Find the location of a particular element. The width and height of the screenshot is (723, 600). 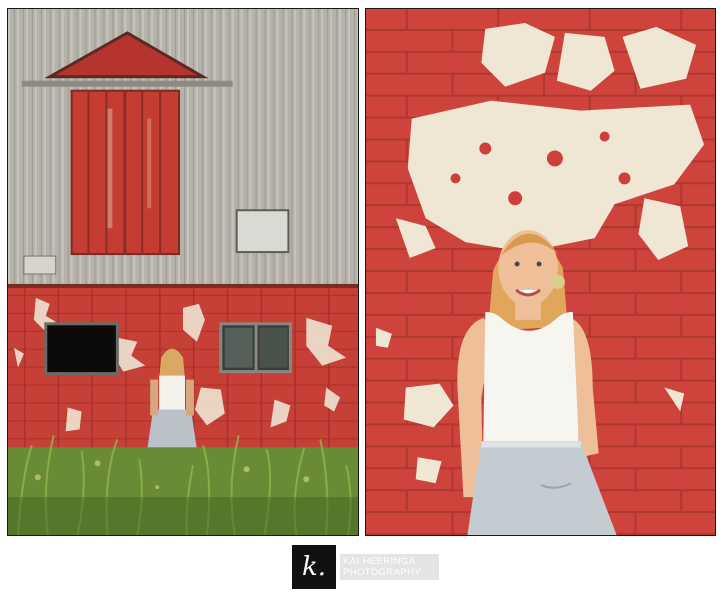

dark-window is located at coordinates (81, 349).